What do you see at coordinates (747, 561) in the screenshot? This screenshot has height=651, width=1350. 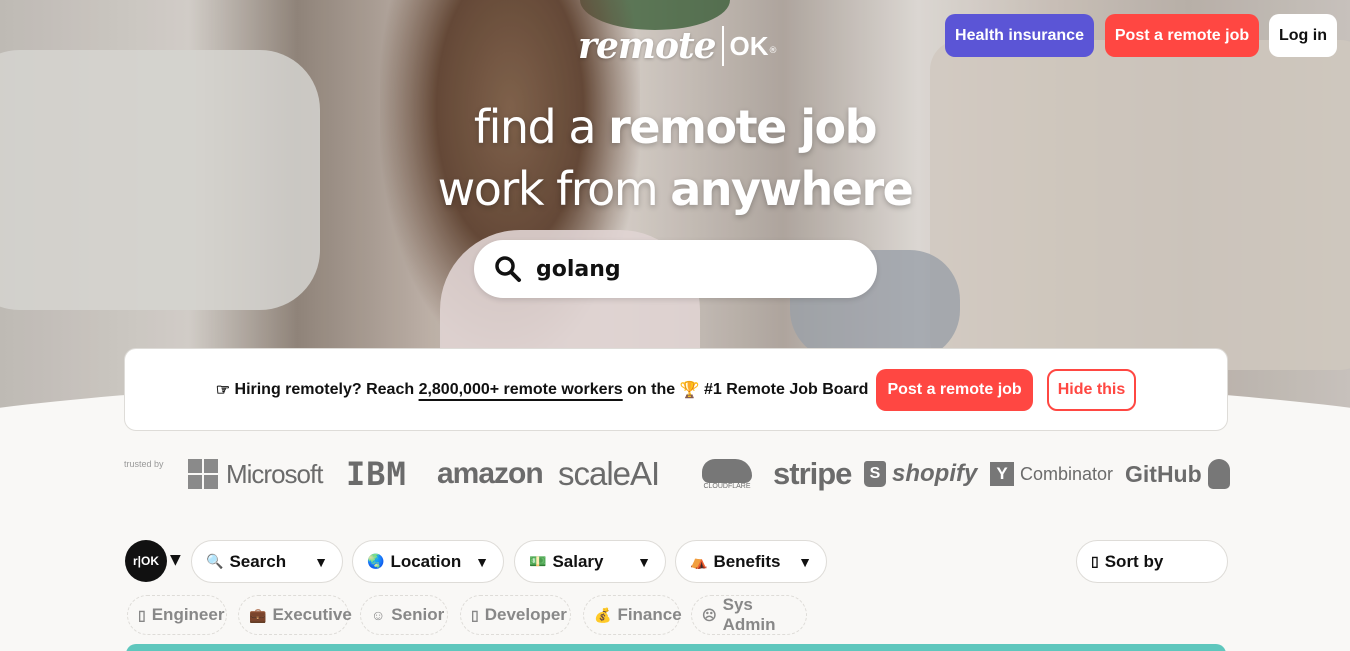 I see `filter-benefits-label: Benefits` at bounding box center [747, 561].